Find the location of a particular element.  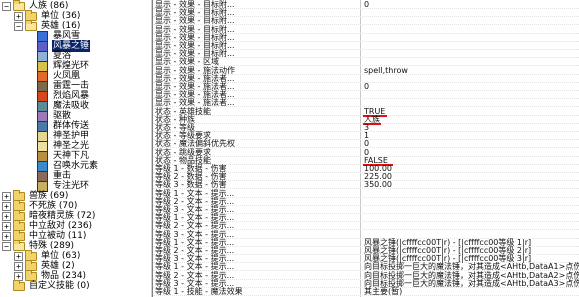

tree-item: 自定义技能 (0) is located at coordinates (75, 286).